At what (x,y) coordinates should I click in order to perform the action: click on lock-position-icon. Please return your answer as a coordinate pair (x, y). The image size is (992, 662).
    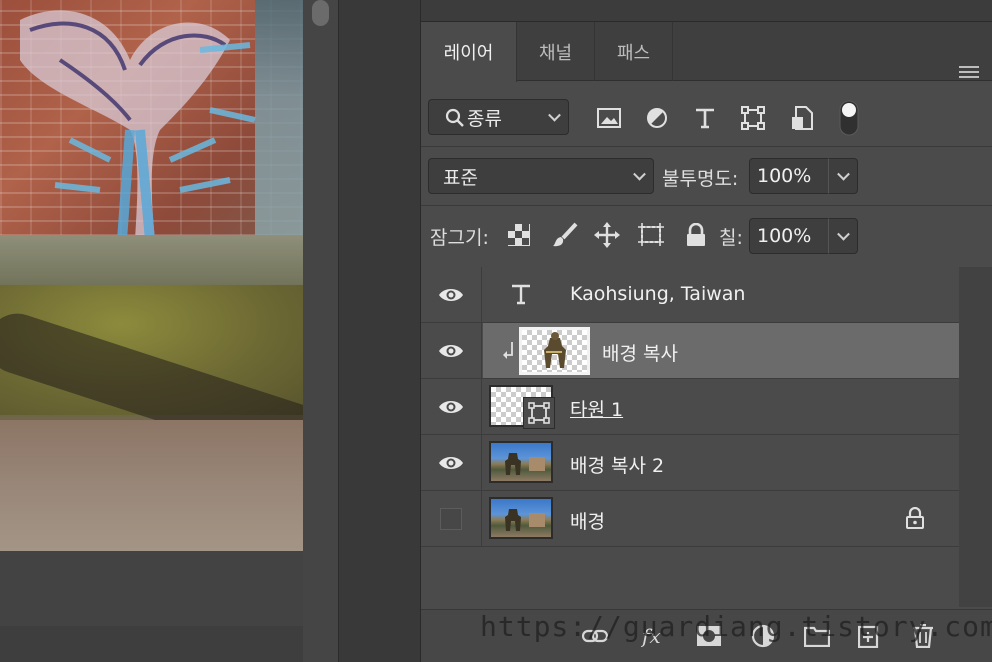
    Looking at the image, I should click on (607, 235).